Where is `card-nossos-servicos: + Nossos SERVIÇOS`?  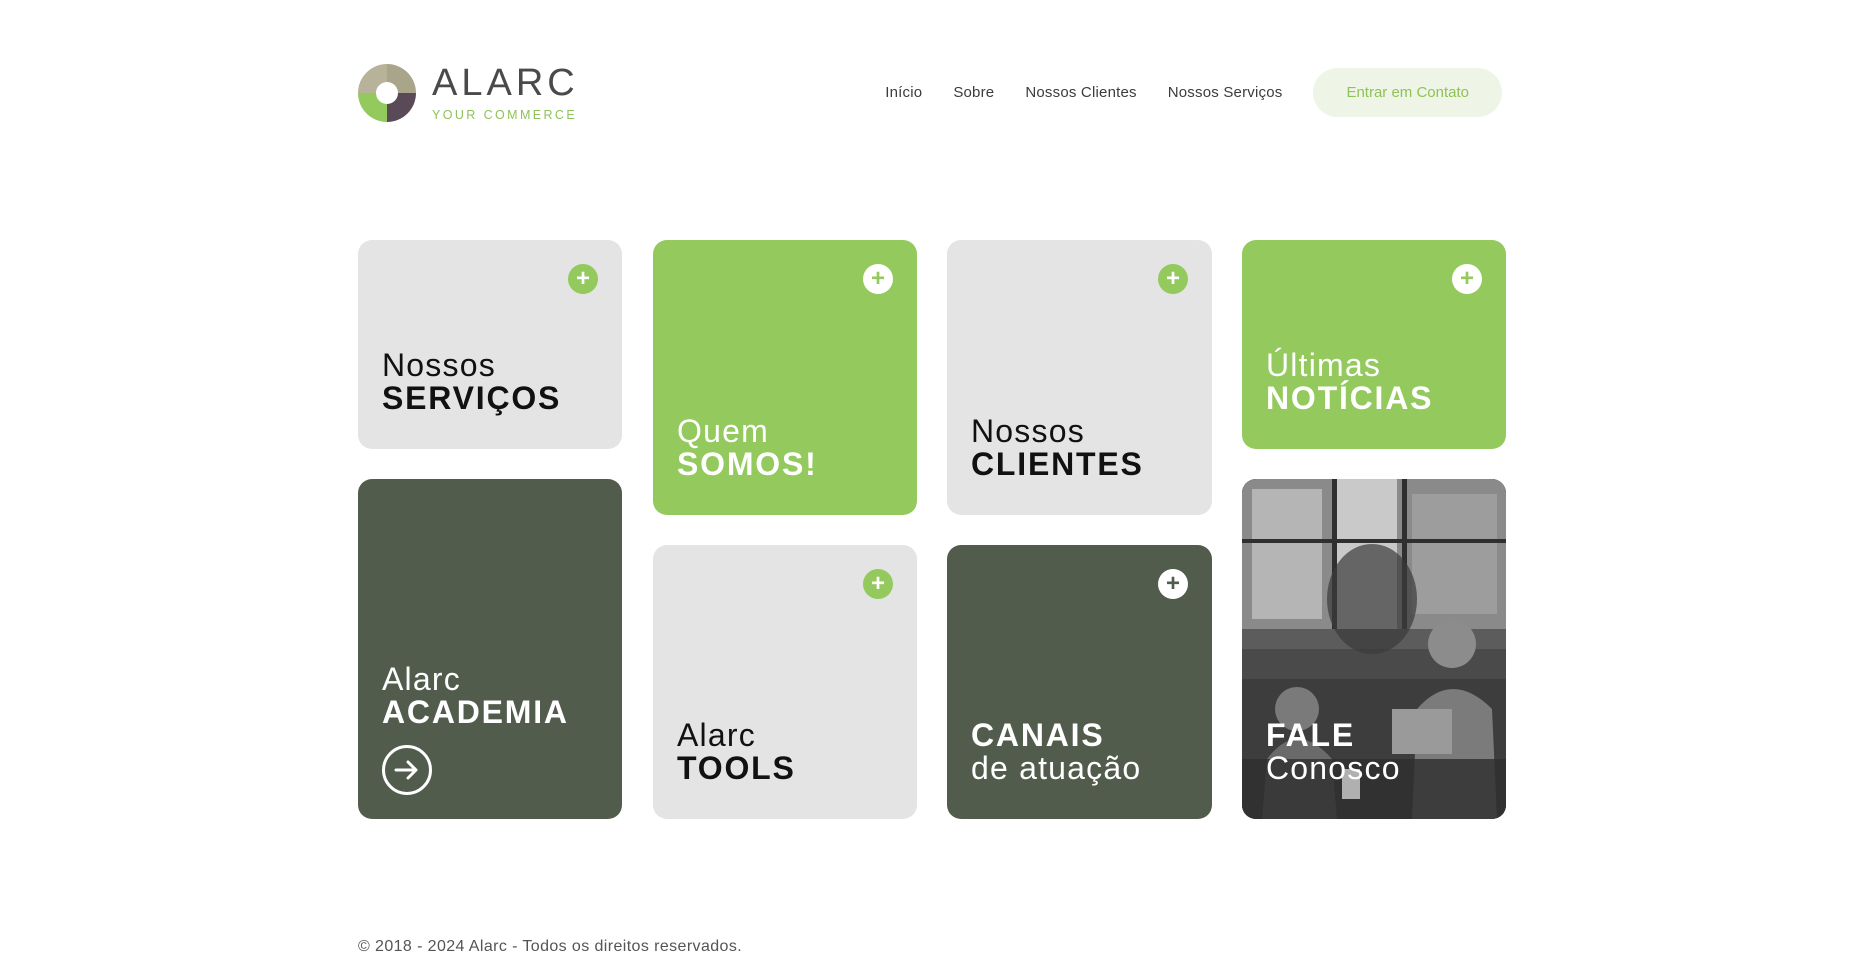
card-nossos-servicos: + Nossos SERVIÇOS is located at coordinates (490, 344).